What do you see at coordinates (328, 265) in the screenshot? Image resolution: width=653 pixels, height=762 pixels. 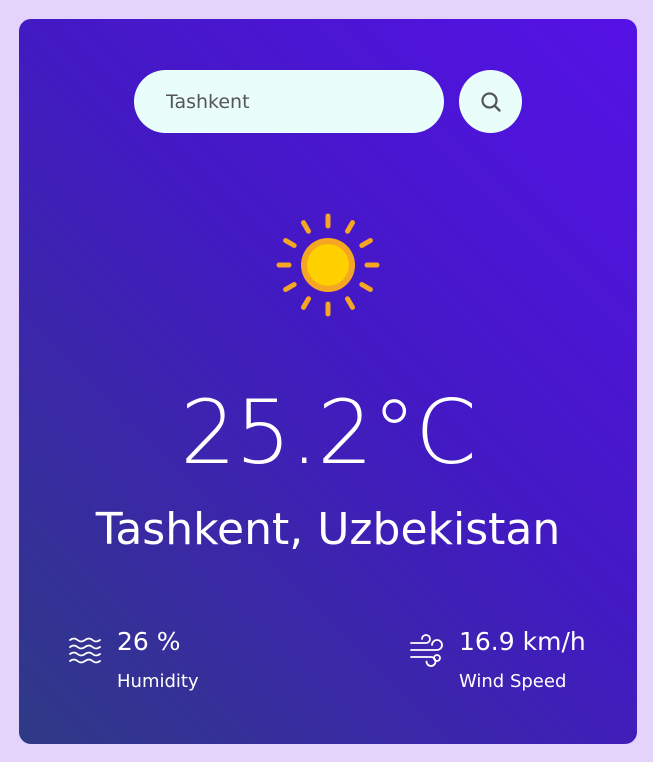 I see `sun-icon` at bounding box center [328, 265].